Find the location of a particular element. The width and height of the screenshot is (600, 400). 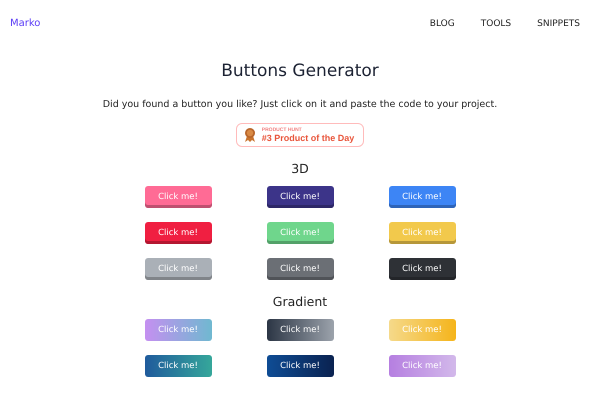

intro-text: Did you found a button you like? Just click on it and paste the code to your project. is located at coordinates (300, 104).